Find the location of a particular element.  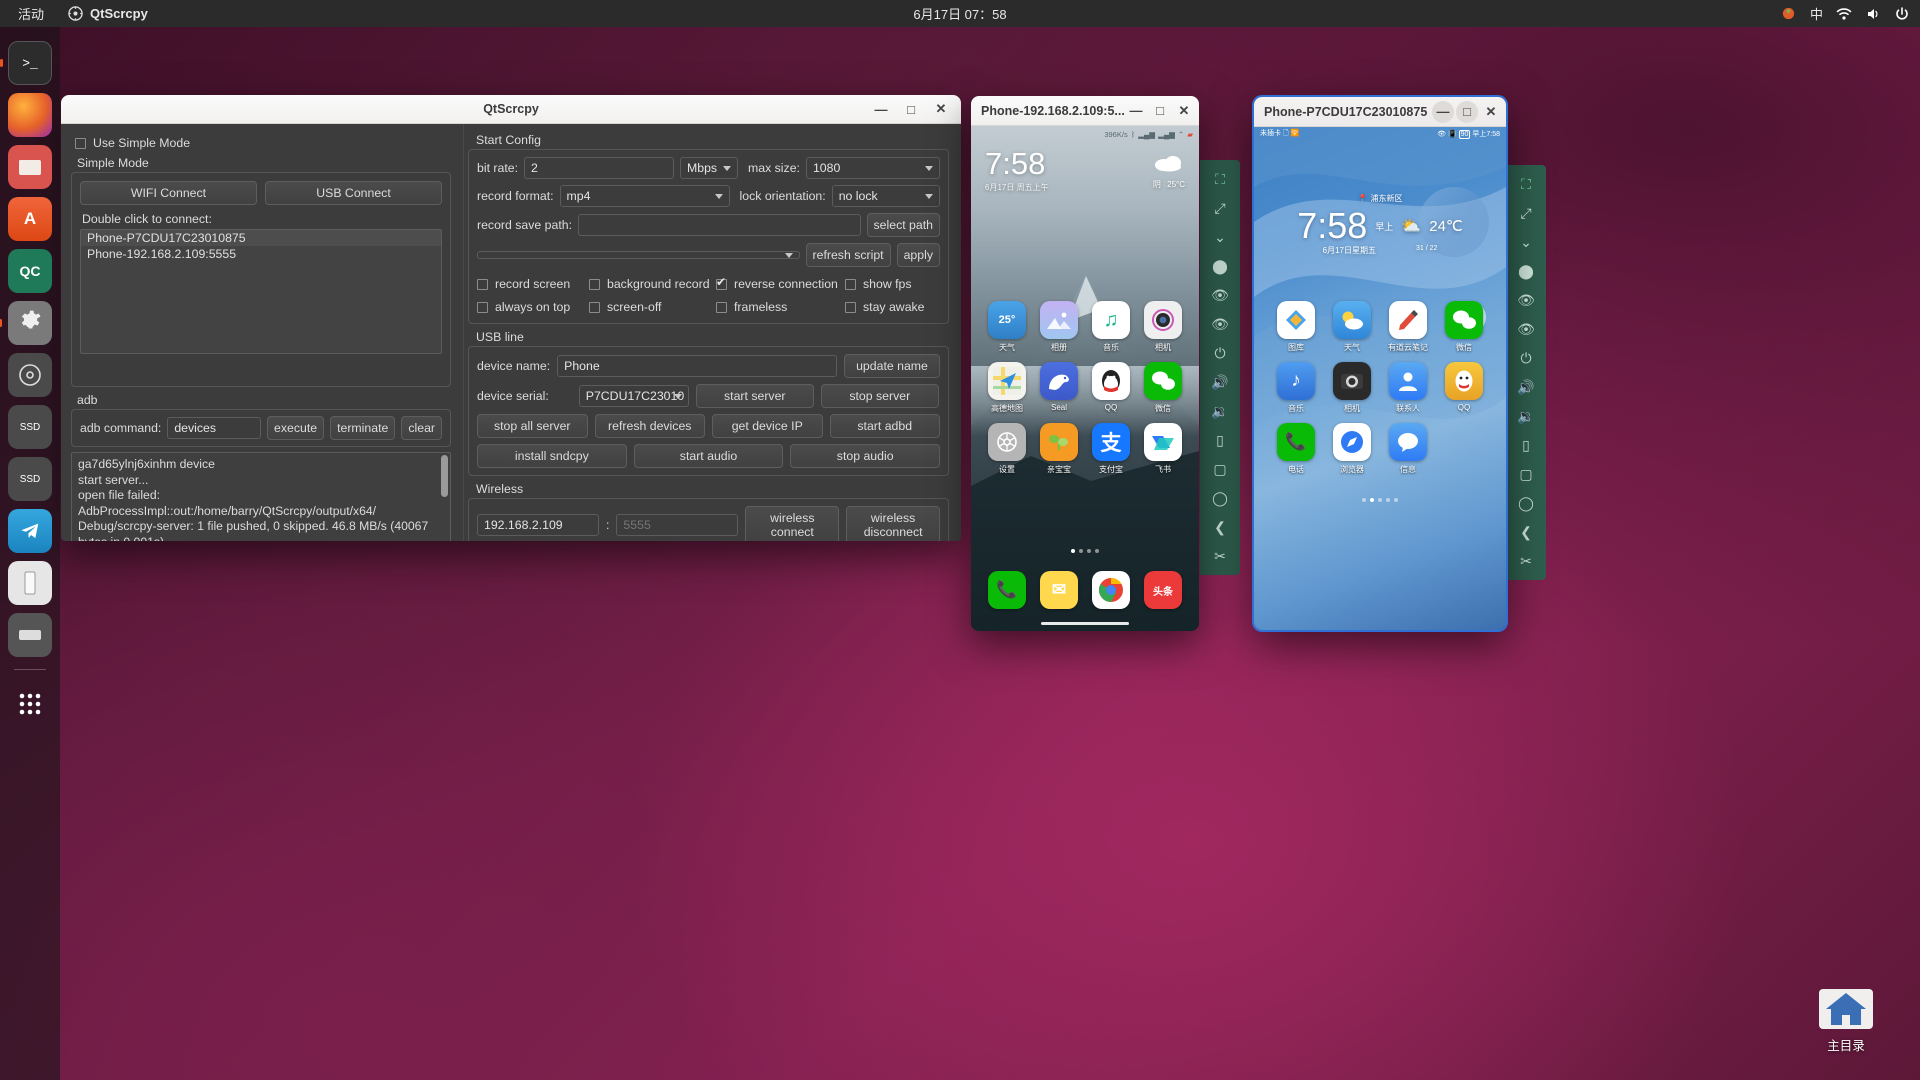

phone-1-clock-widget: 7:58 6月17日 周五上午 is located at coordinates (1017, 170).